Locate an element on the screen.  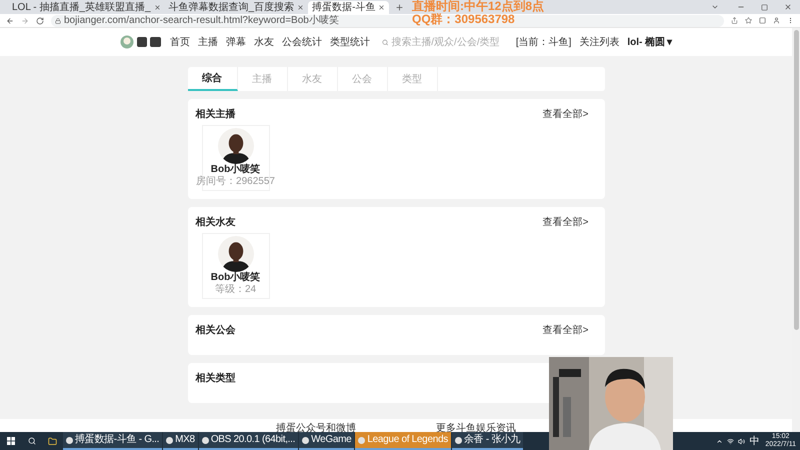
nav-link: 主播 is located at coordinates (208, 42).